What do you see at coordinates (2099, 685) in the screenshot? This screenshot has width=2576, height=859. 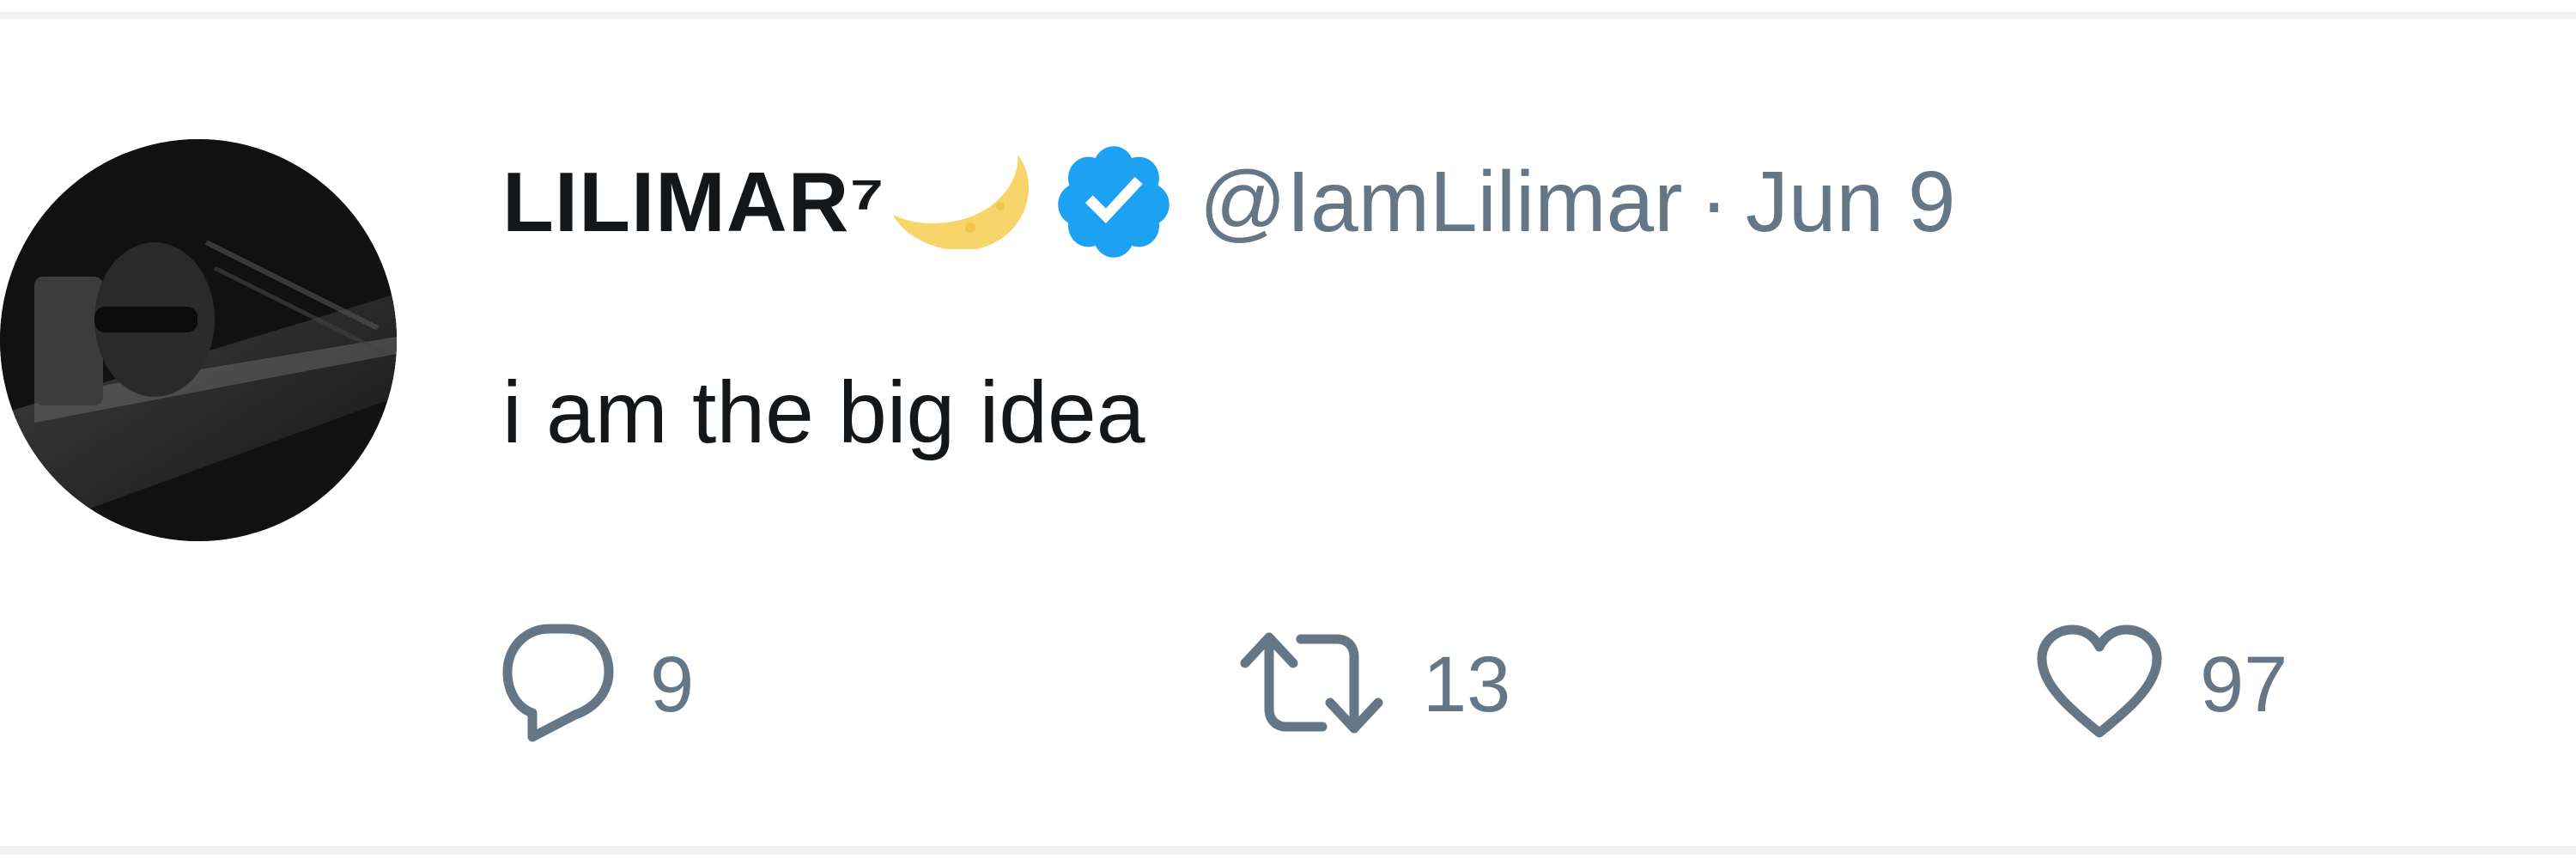 I see `heart-icon` at bounding box center [2099, 685].